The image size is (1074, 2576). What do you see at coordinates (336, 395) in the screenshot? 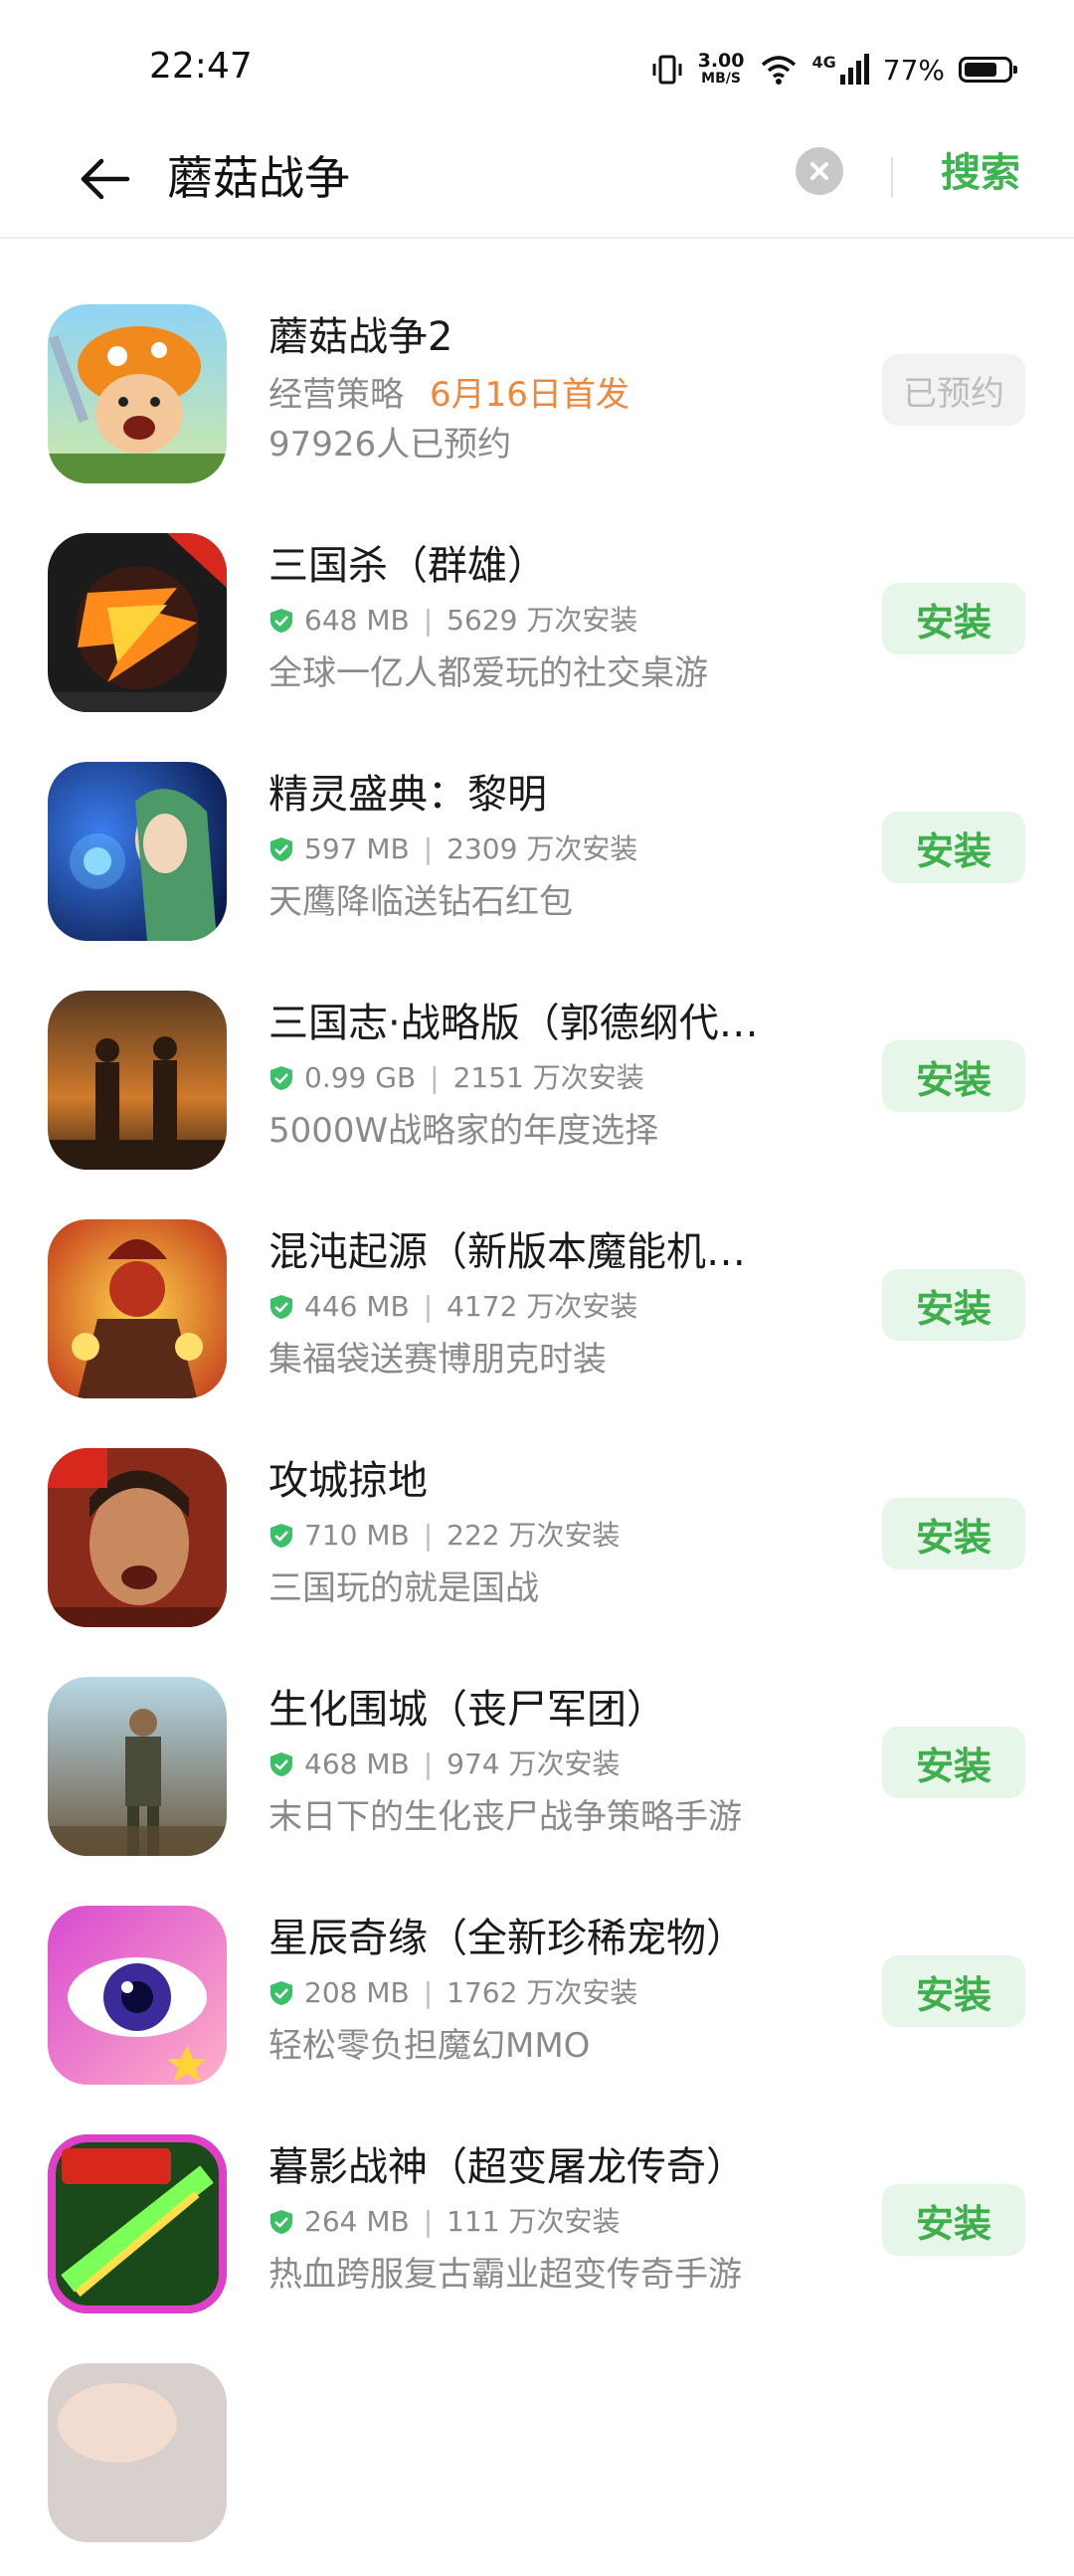
I see `genre-label: 经营策略` at bounding box center [336, 395].